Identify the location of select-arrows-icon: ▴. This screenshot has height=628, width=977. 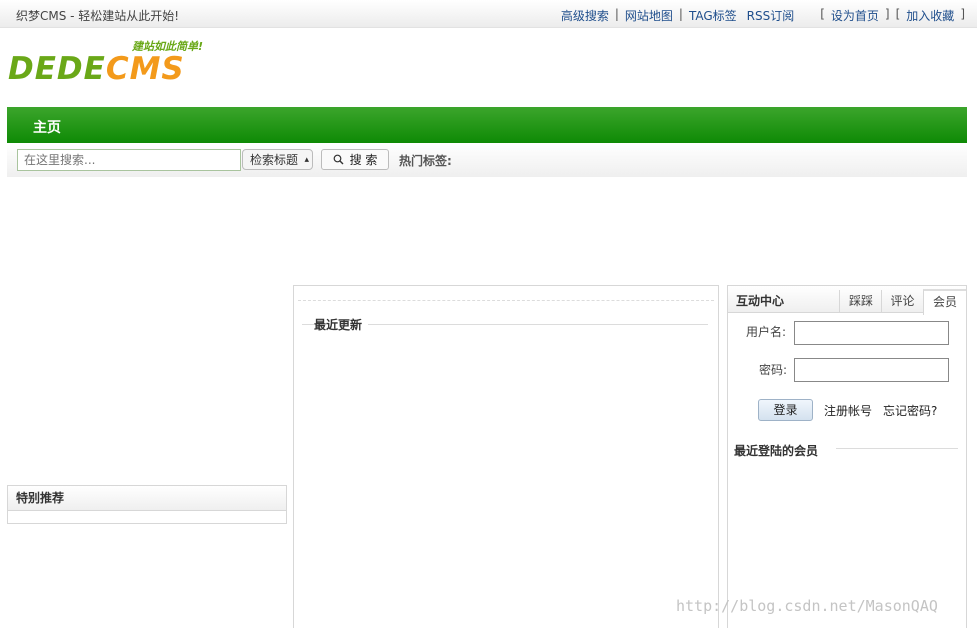
(306, 160).